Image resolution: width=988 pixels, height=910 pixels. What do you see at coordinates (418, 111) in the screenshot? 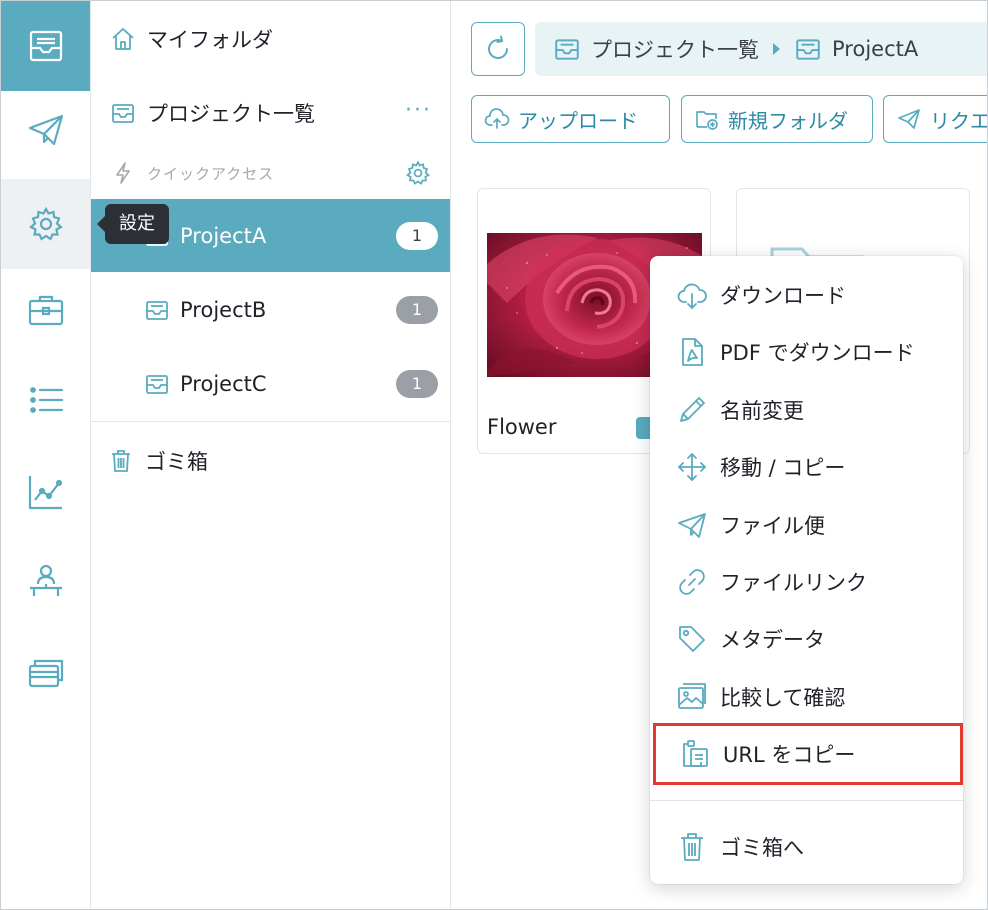
I see `more-options-icon: ···` at bounding box center [418, 111].